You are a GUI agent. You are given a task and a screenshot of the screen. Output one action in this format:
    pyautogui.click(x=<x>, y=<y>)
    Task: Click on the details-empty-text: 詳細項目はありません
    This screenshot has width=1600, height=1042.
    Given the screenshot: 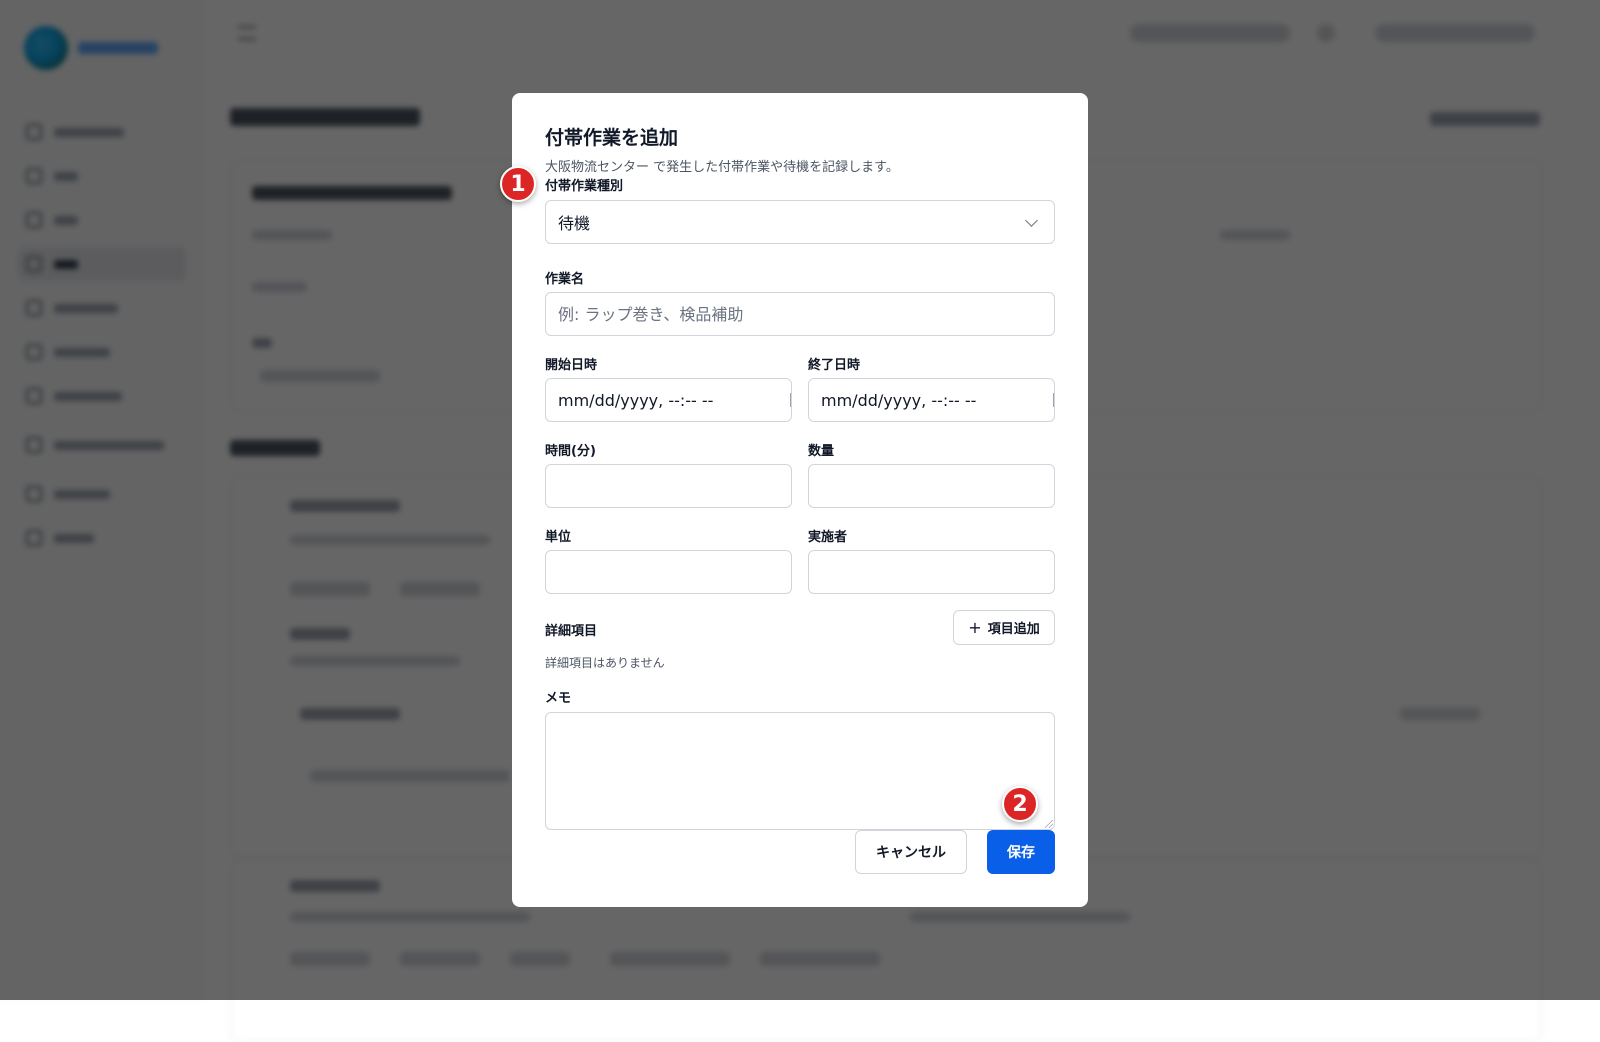 What is the action you would take?
    pyautogui.click(x=605, y=663)
    